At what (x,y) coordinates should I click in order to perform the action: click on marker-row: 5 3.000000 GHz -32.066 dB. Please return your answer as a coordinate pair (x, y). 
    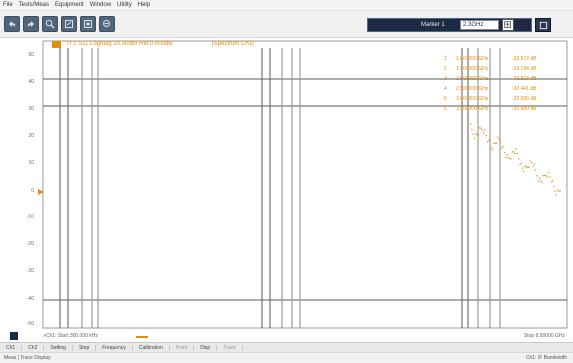
    Looking at the image, I should click on (490, 99).